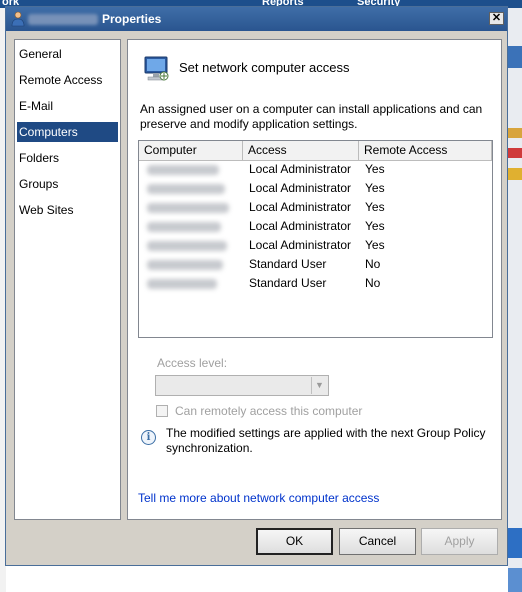 This screenshot has width=522, height=592. I want to click on access-level-select: ▼, so click(242, 385).